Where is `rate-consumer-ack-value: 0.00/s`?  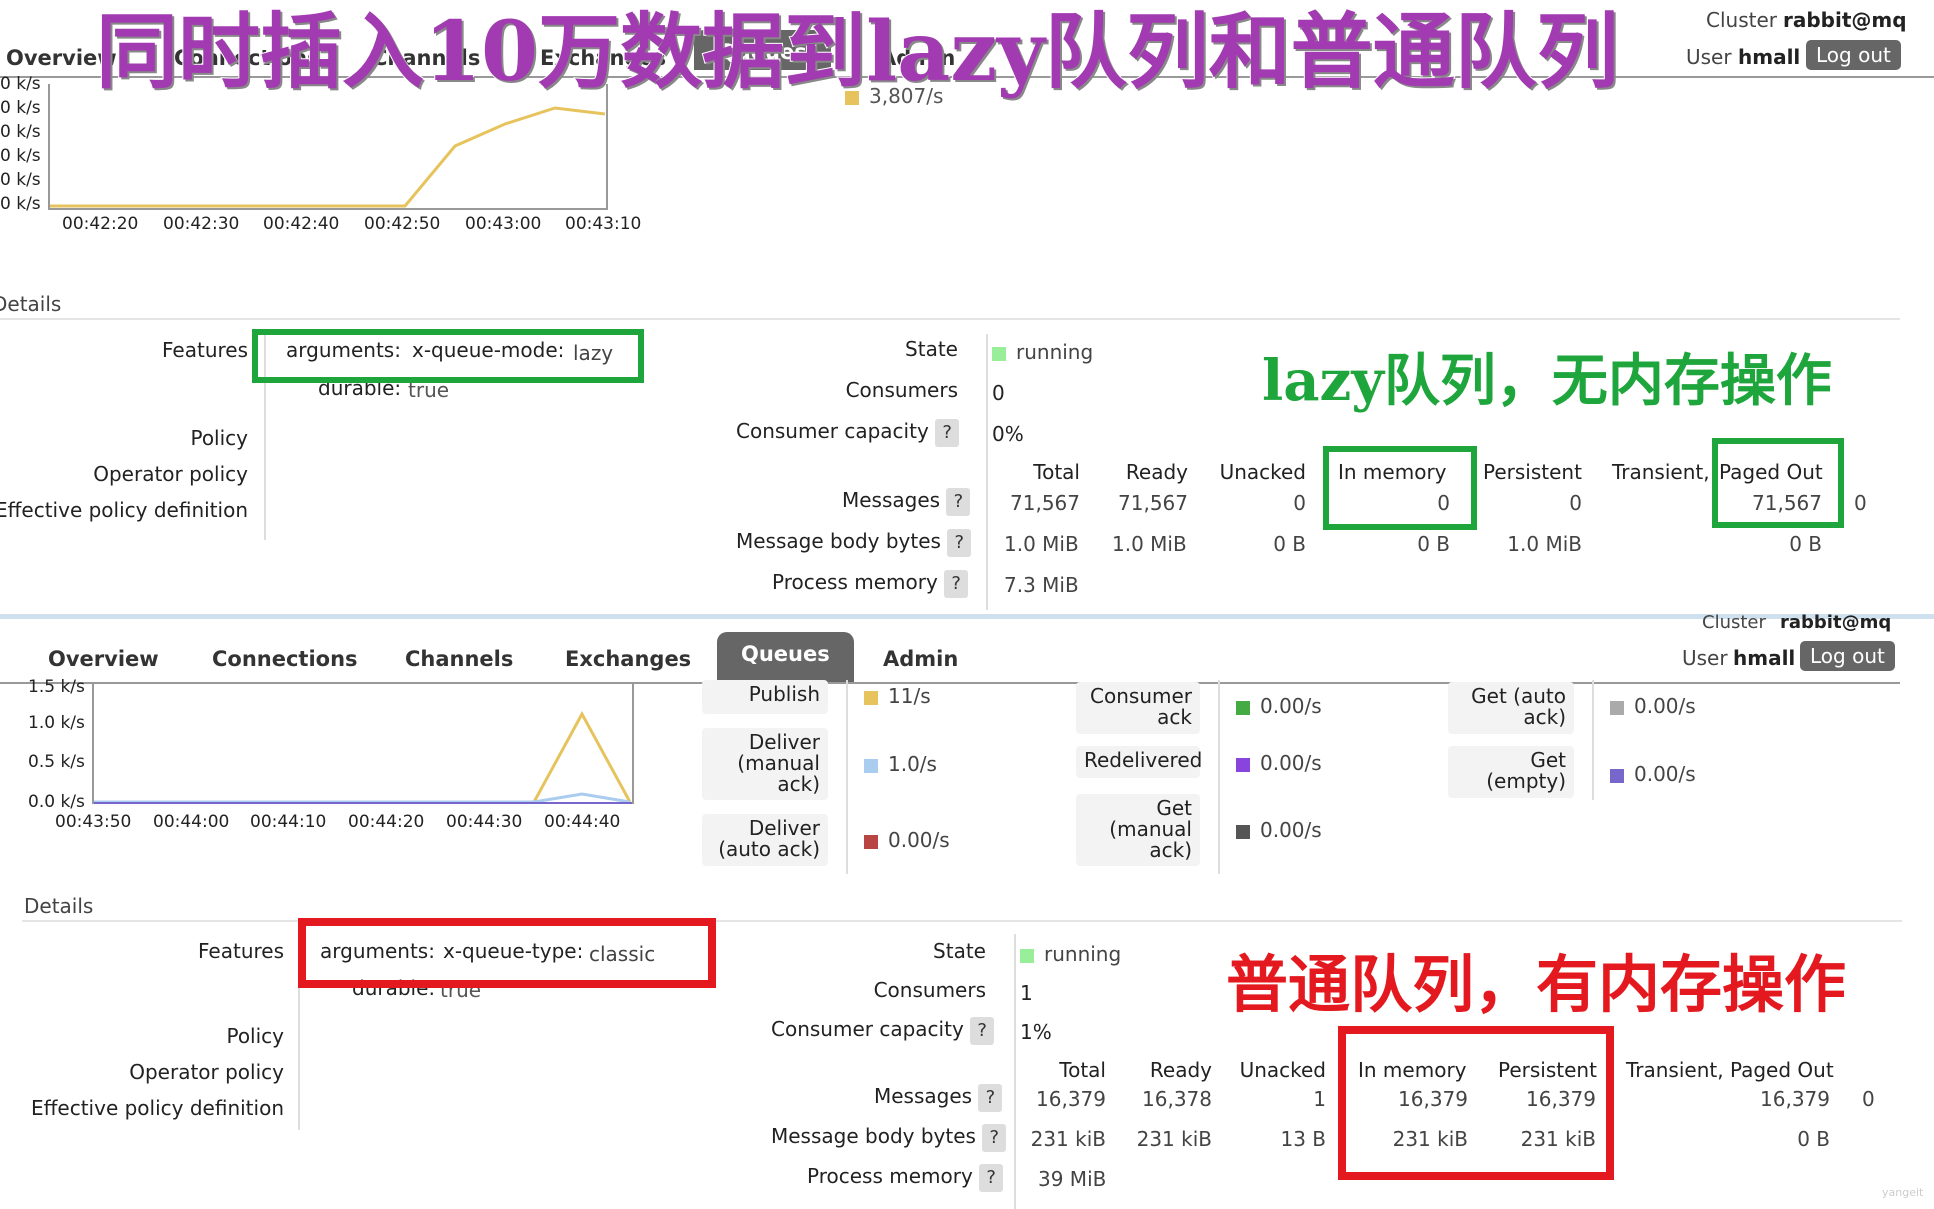 rate-consumer-ack-value: 0.00/s is located at coordinates (1279, 706).